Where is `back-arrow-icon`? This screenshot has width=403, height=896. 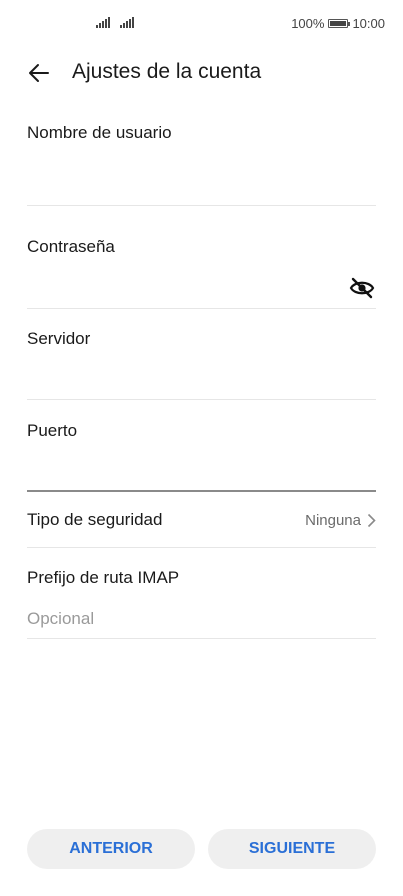 back-arrow-icon is located at coordinates (39, 73).